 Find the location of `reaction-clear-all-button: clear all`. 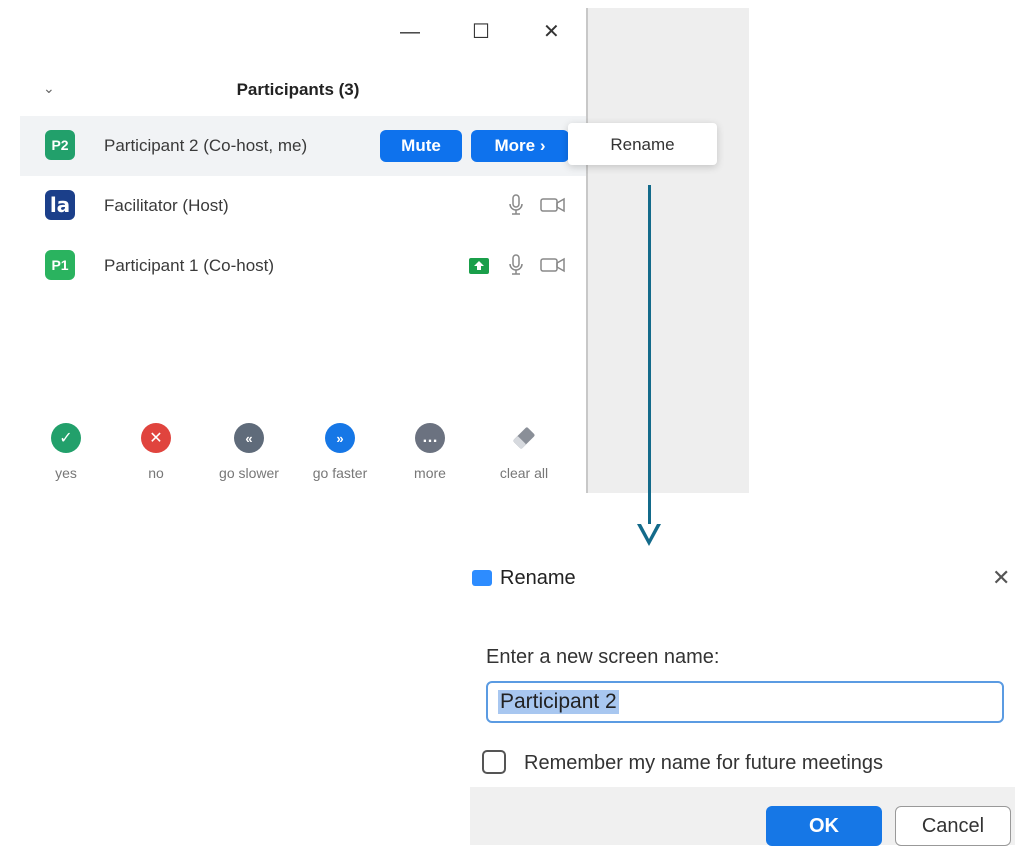

reaction-clear-all-button: clear all is located at coordinates (524, 452).